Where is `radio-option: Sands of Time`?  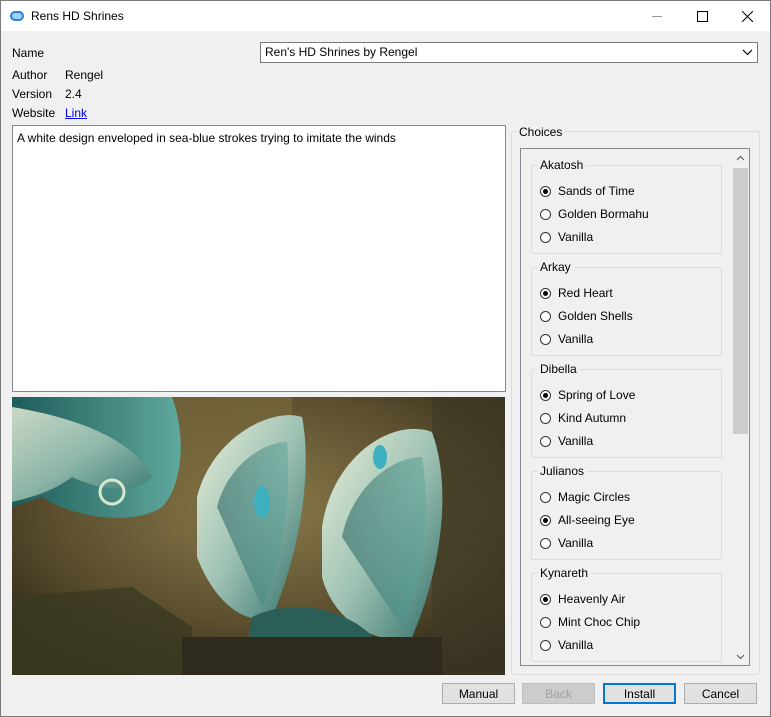 radio-option: Sands of Time is located at coordinates (587, 191).